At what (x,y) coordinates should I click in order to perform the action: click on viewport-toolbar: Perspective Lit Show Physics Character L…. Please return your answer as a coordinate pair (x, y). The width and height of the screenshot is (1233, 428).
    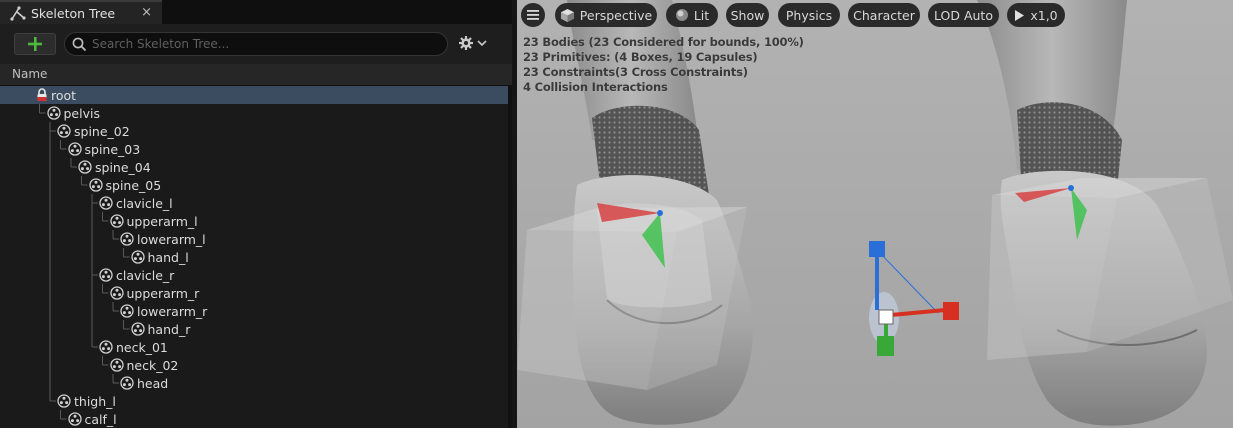
    Looking at the image, I should click on (875, 15).